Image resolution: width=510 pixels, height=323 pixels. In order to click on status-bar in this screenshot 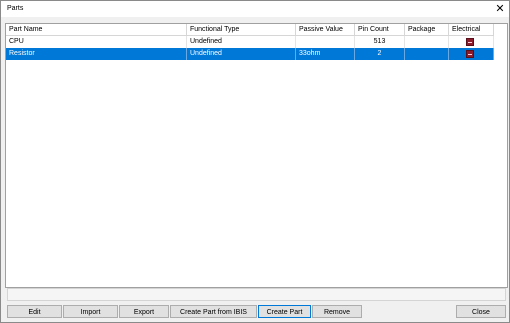, I will do `click(256, 294)`.